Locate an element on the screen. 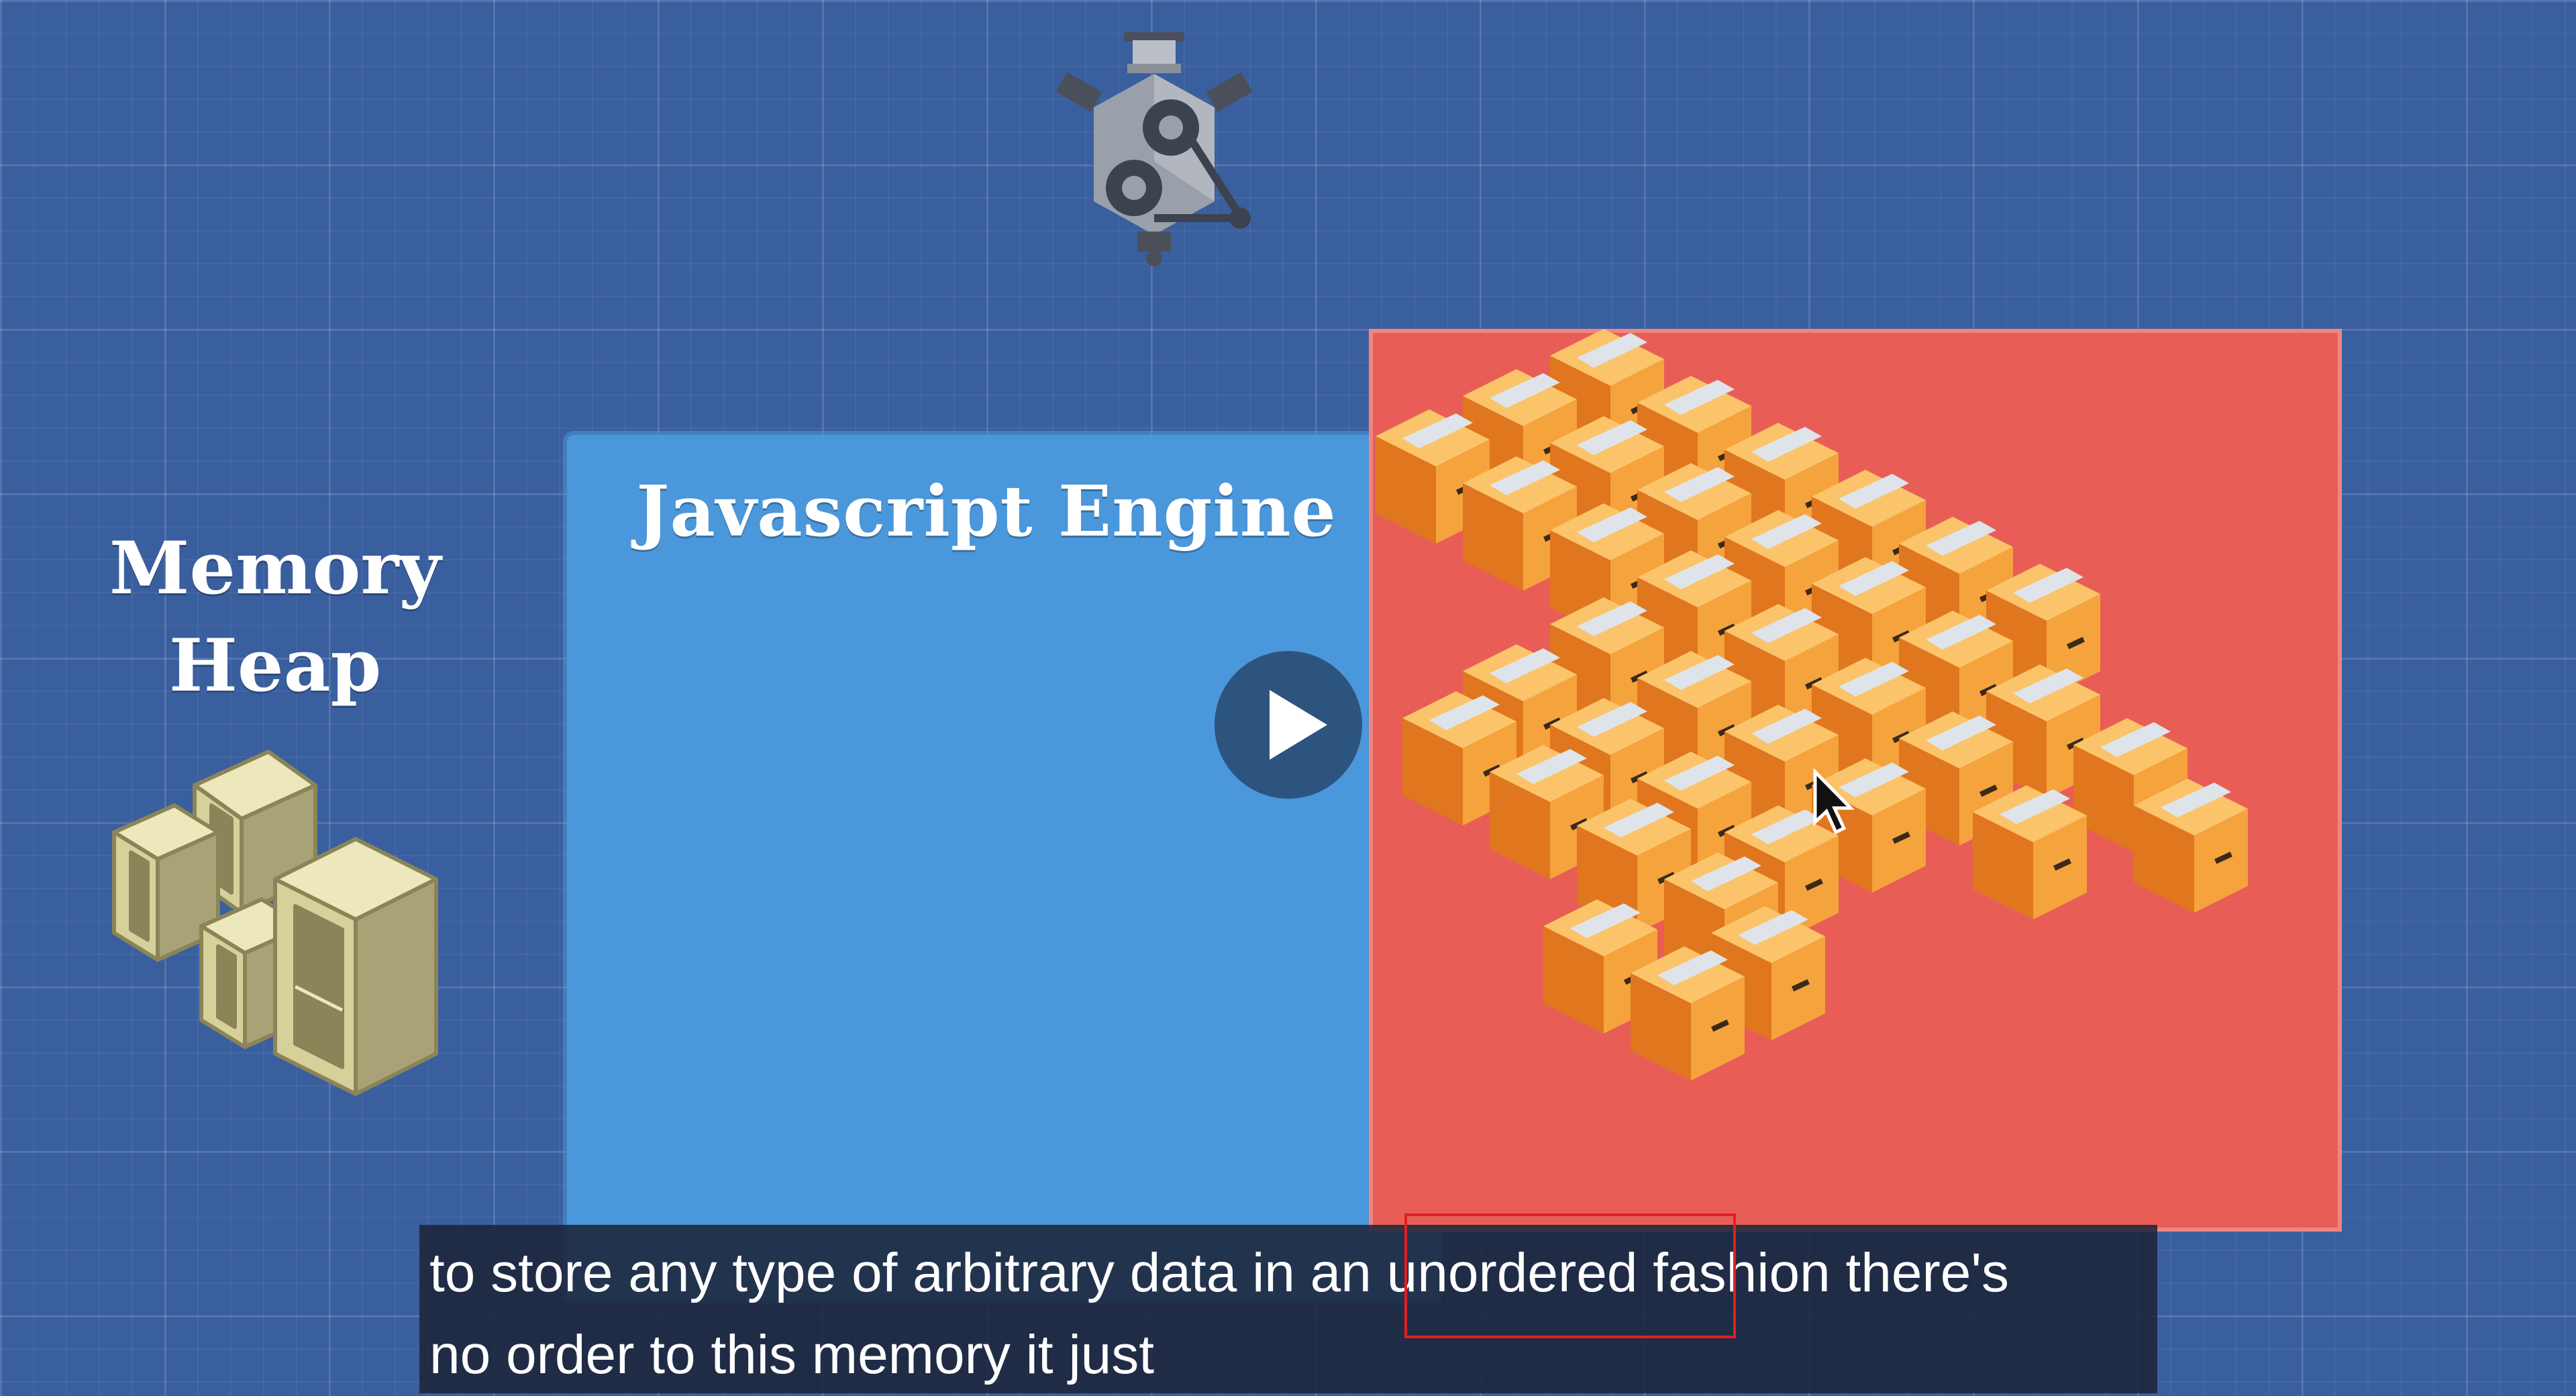 The image size is (2576, 1396). highlight-box is located at coordinates (1570, 1275).